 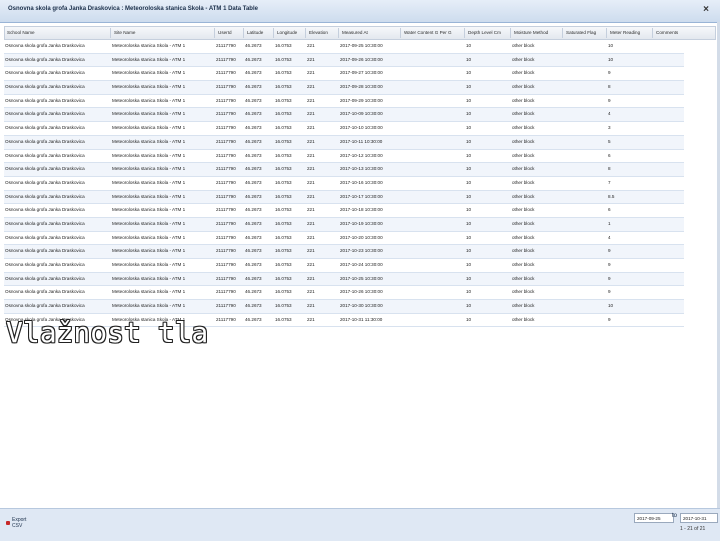 I want to click on column-header: Water Content G Per G, so click(x=428, y=32).